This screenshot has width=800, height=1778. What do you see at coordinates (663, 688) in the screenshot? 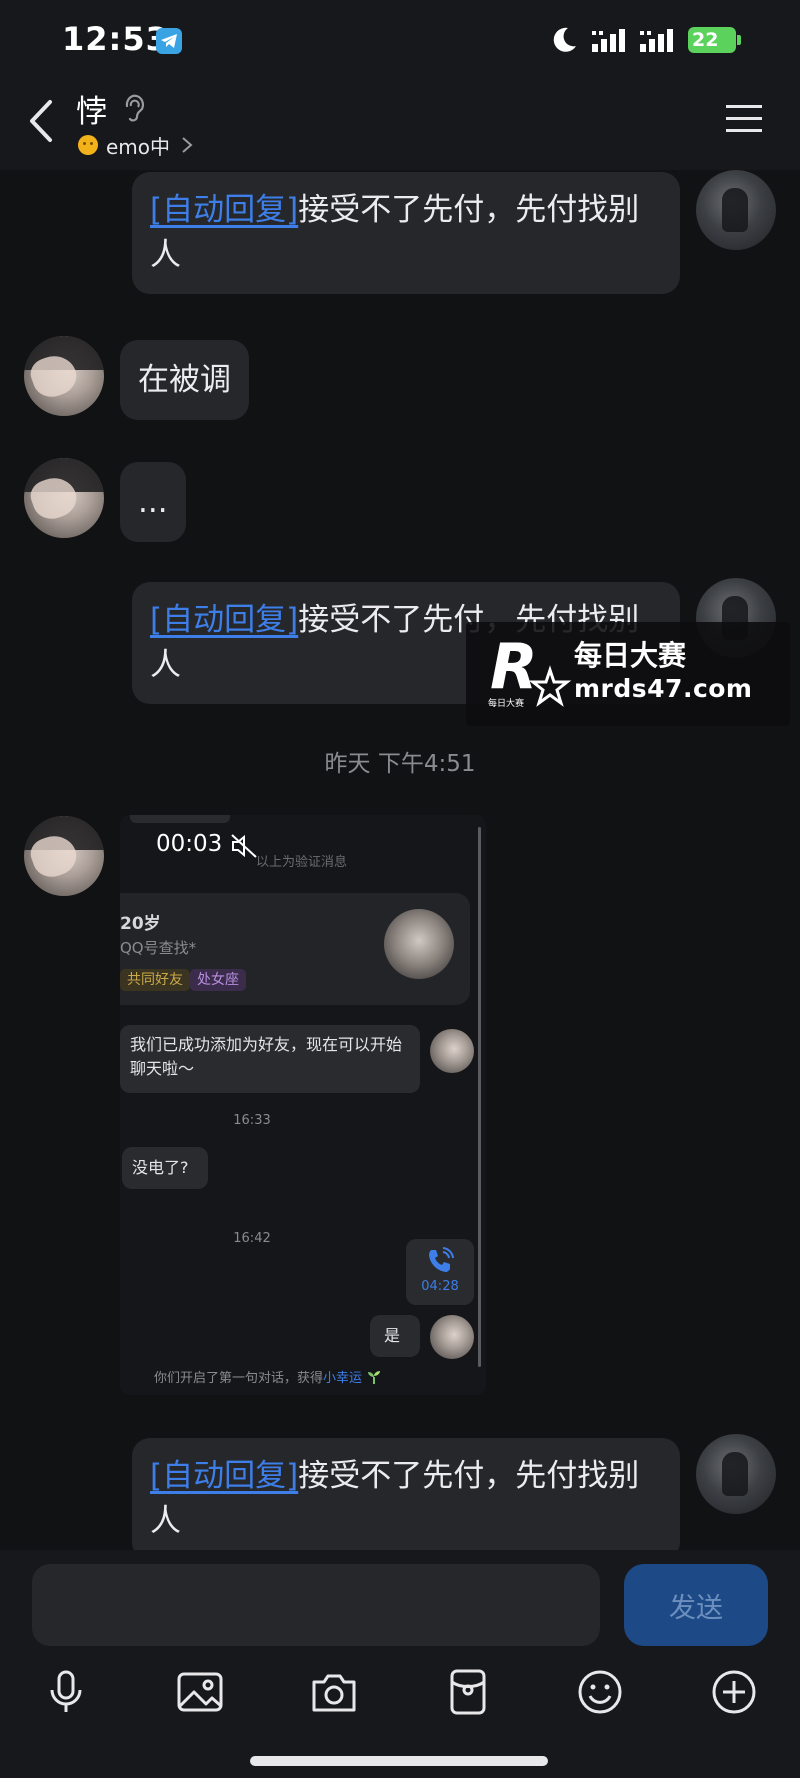
I see `watermark-url: mrds47.com` at bounding box center [663, 688].